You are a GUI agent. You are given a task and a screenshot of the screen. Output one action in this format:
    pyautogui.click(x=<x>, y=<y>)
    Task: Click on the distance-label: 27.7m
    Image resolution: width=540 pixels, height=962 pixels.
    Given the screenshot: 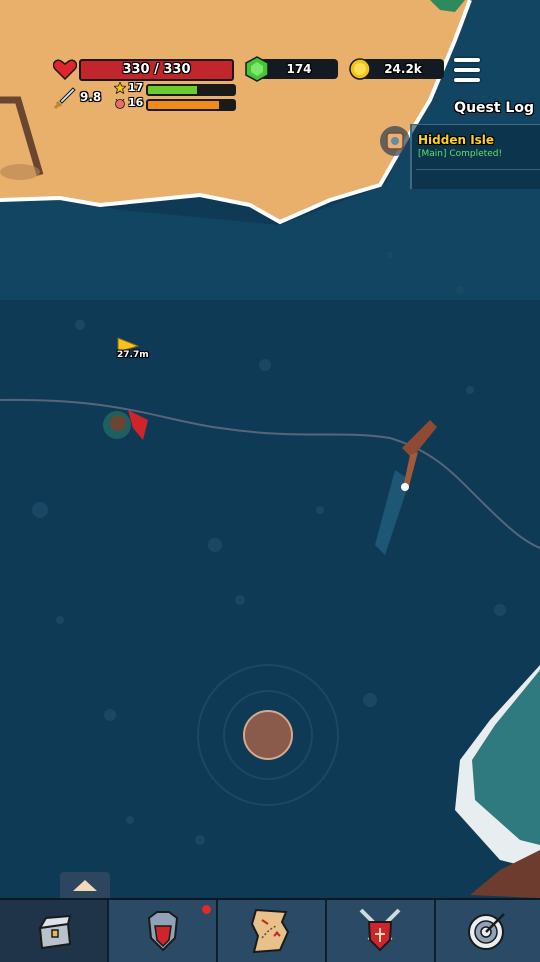 What is the action you would take?
    pyautogui.click(x=133, y=355)
    